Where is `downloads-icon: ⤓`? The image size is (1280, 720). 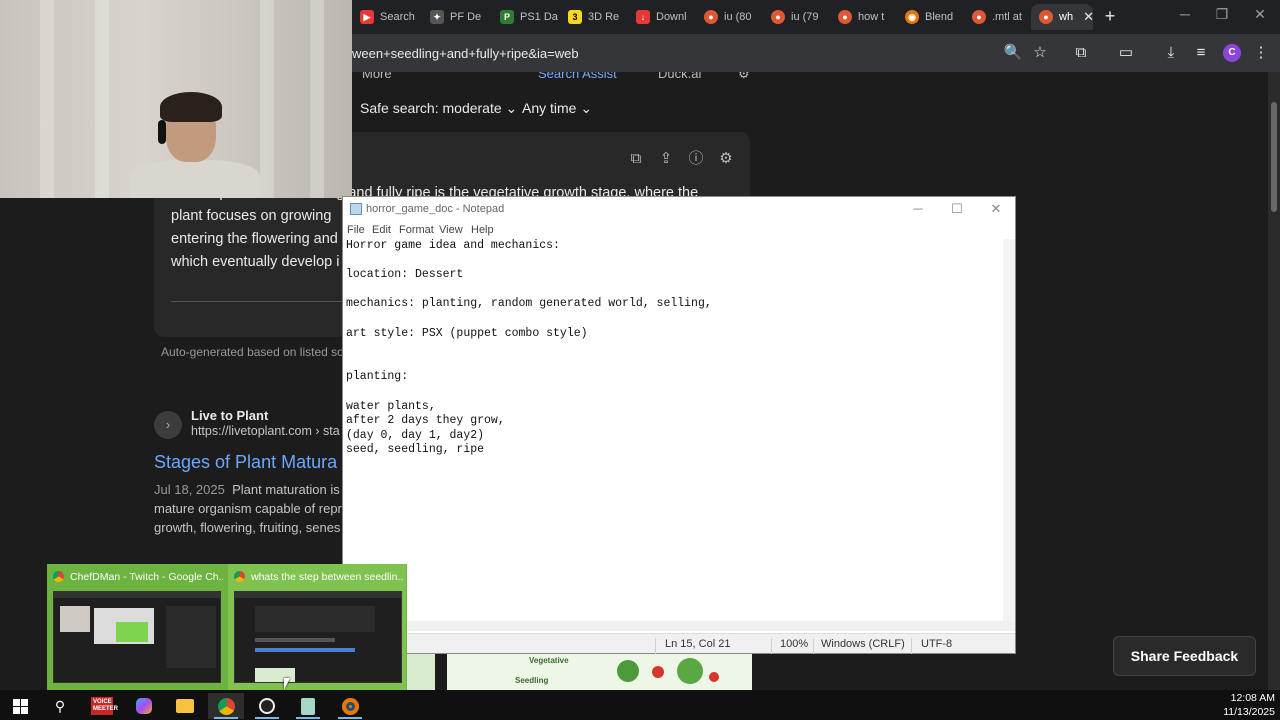 downloads-icon: ⤓ is located at coordinates (1171, 53).